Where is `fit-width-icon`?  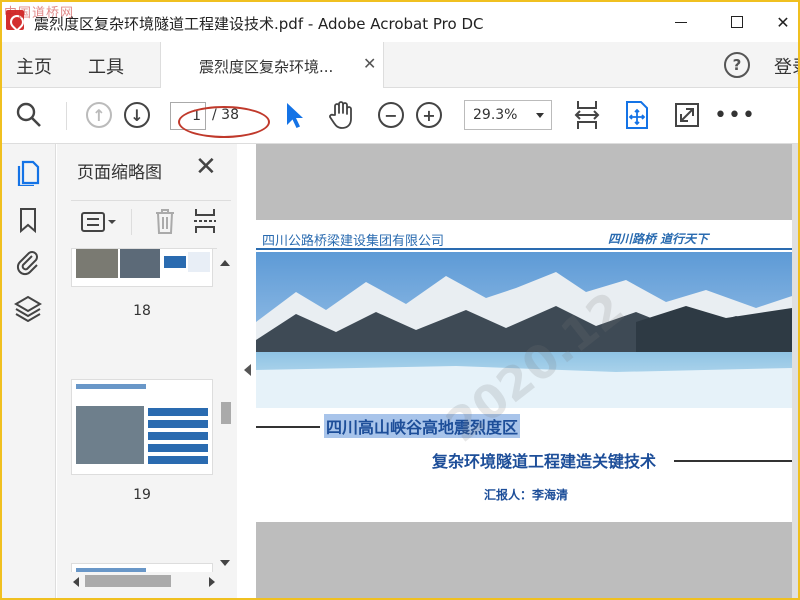
fit-width-icon is located at coordinates (587, 115).